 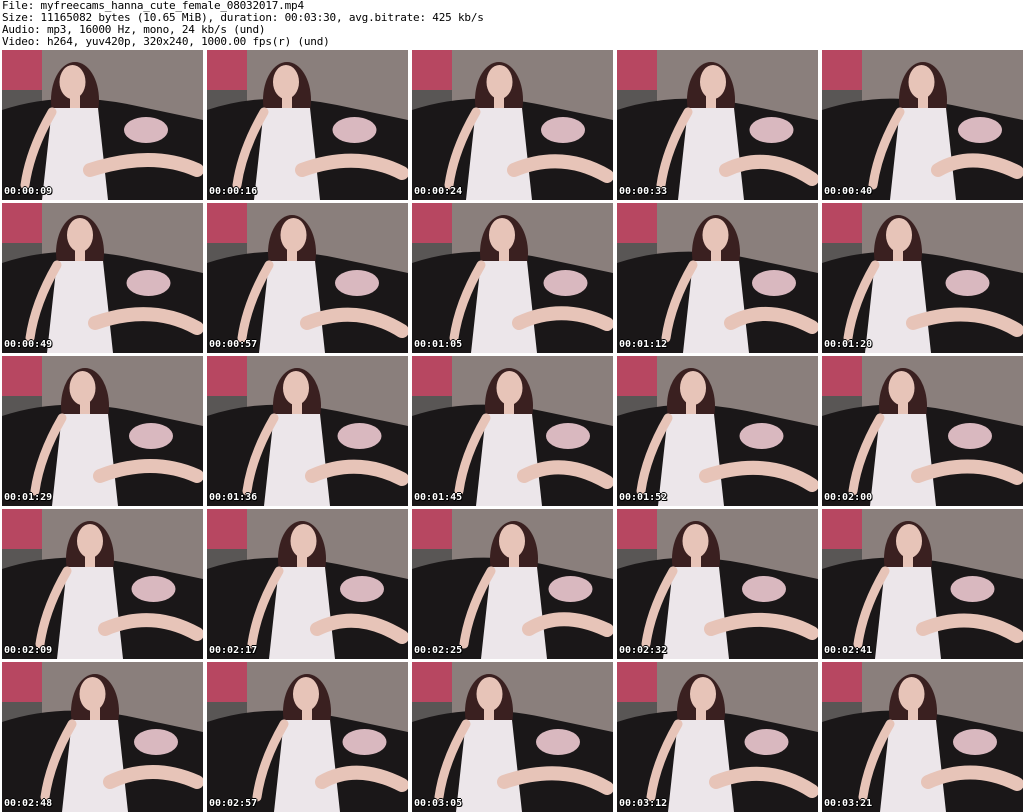 I want to click on video-thumbnail: 00:01:20, so click(x=922, y=278).